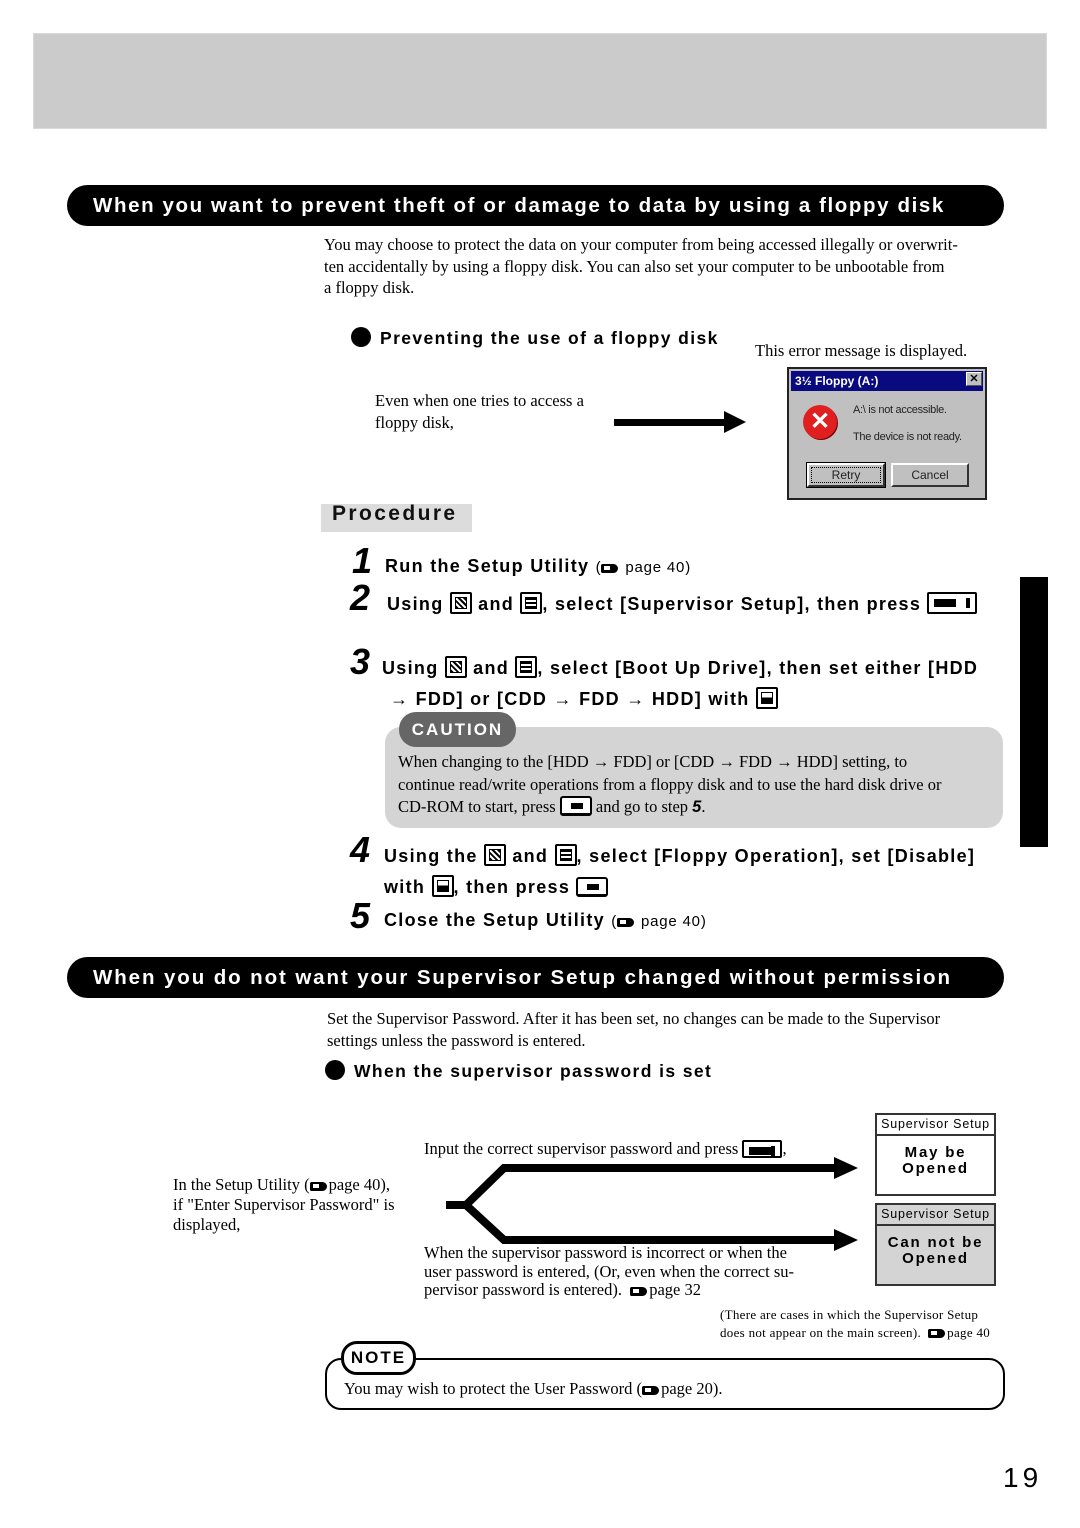  I want to click on retry-button: Retry, so click(846, 475).